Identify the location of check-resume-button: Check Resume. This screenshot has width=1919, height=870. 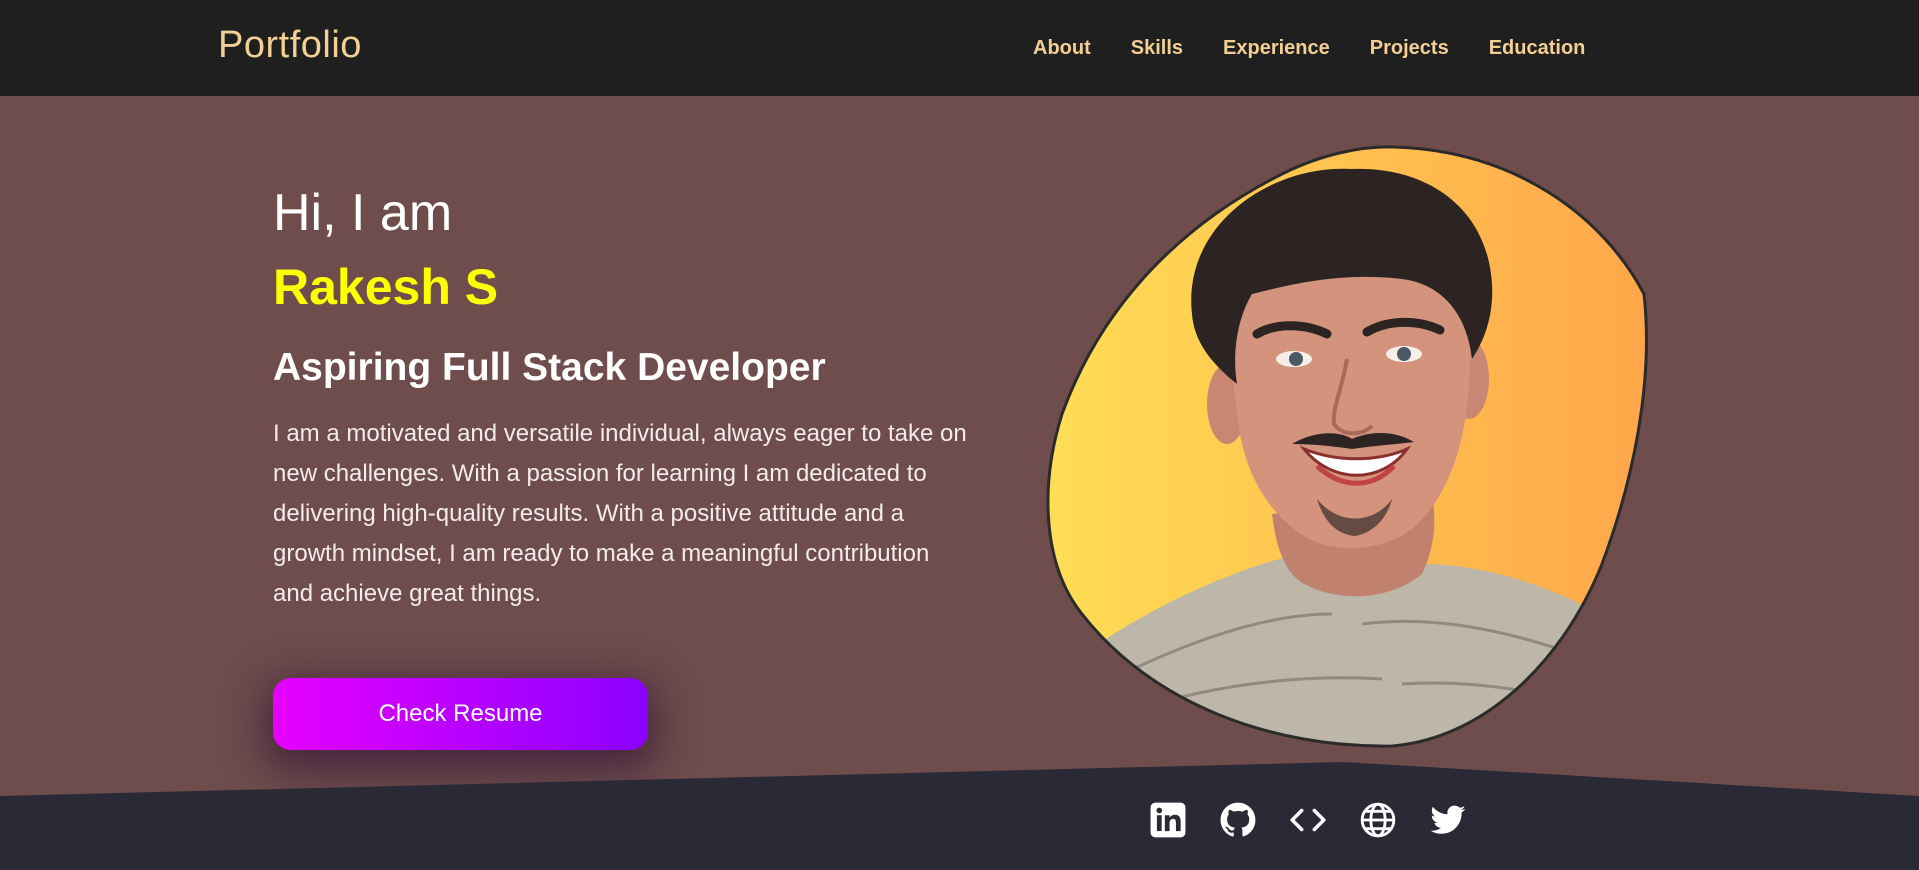
(460, 714).